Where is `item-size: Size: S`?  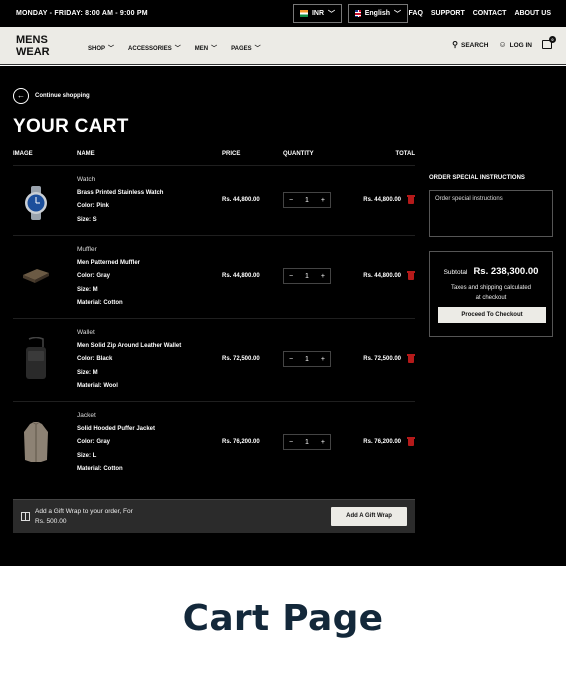 item-size: Size: S is located at coordinates (87, 219).